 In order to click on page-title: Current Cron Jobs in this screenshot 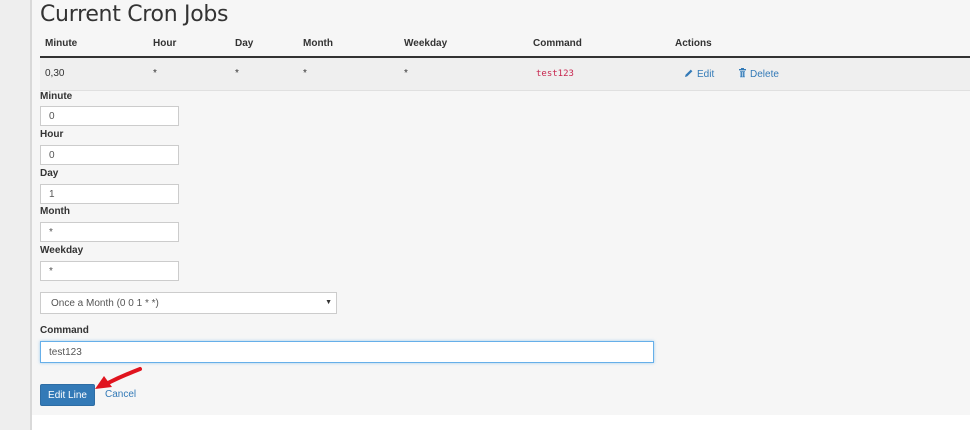, I will do `click(134, 14)`.